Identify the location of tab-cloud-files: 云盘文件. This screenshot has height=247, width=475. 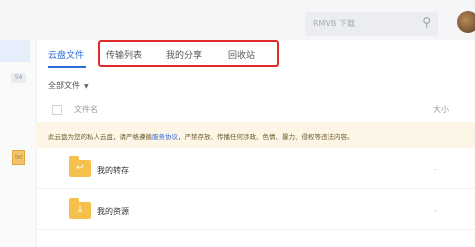
(66, 54).